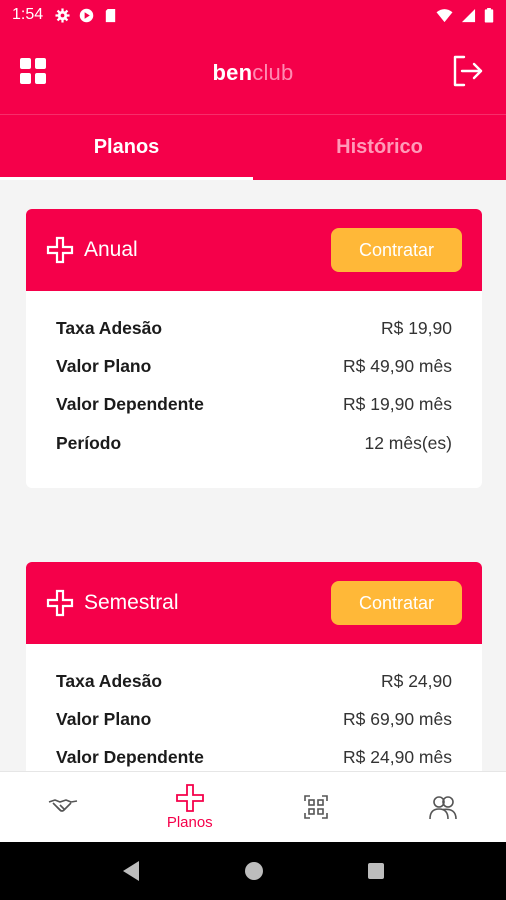 Image resolution: width=506 pixels, height=900 pixels. What do you see at coordinates (416, 327) in the screenshot?
I see `detail-value: R$ 19,90` at bounding box center [416, 327].